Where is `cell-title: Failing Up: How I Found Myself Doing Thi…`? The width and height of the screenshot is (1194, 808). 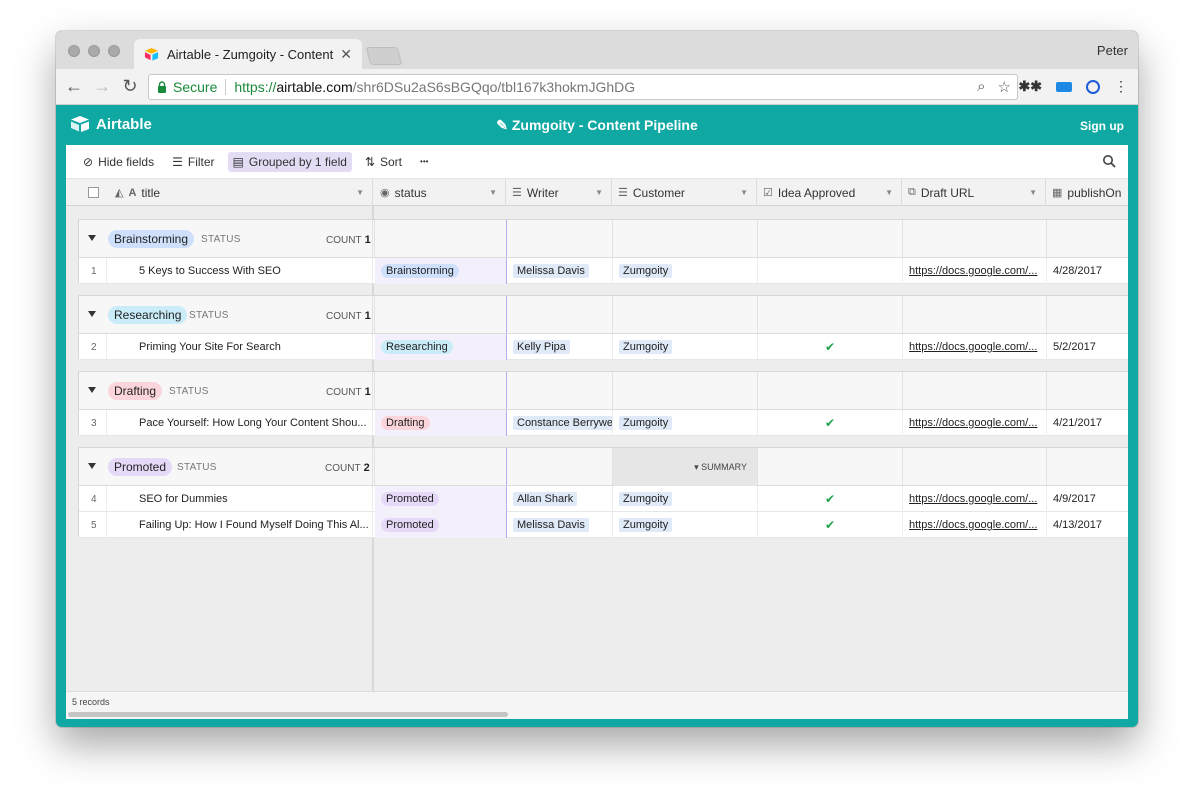
cell-title: Failing Up: How I Found Myself Doing Thi… is located at coordinates (240, 525).